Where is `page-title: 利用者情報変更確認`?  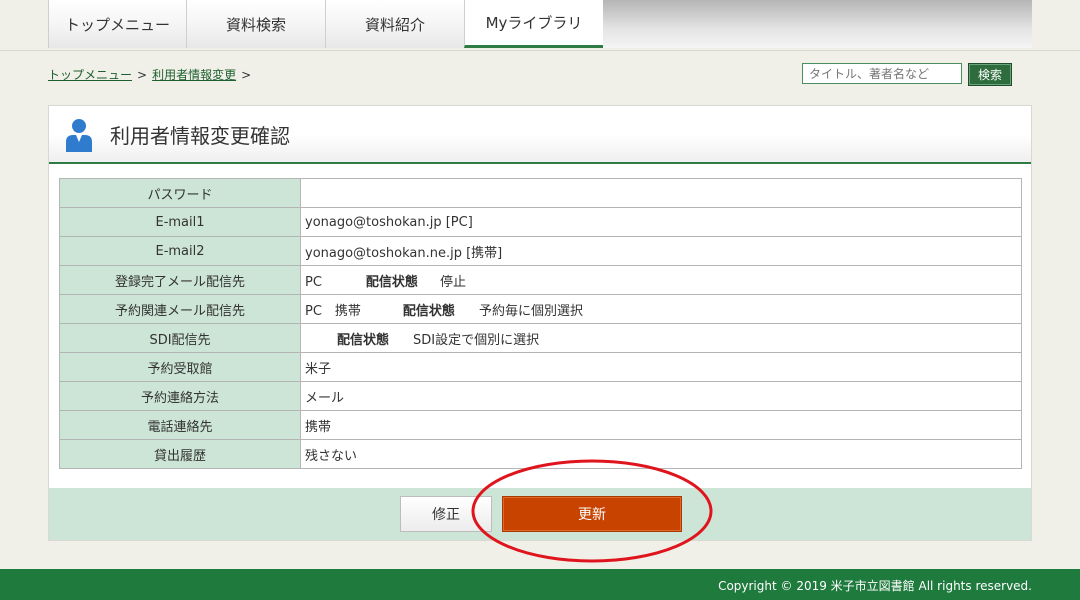
page-title: 利用者情報変更確認 is located at coordinates (200, 136).